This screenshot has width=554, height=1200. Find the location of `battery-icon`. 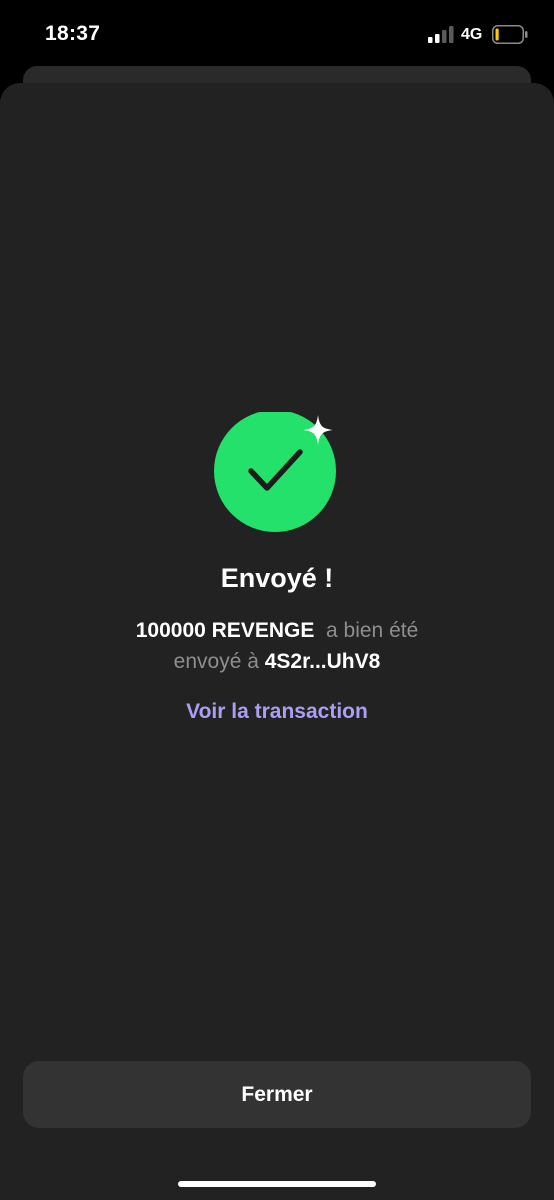

battery-icon is located at coordinates (510, 34).